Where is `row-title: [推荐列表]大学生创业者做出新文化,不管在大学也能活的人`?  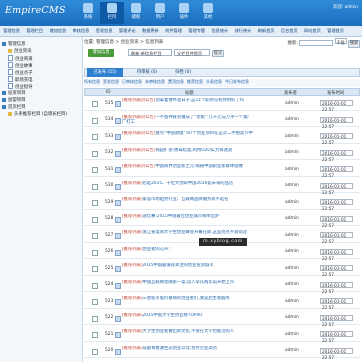
row-title: [推荐列表]大学生创业者做出新文化,不管在大学也能活的人 is located at coordinates (188, 331).